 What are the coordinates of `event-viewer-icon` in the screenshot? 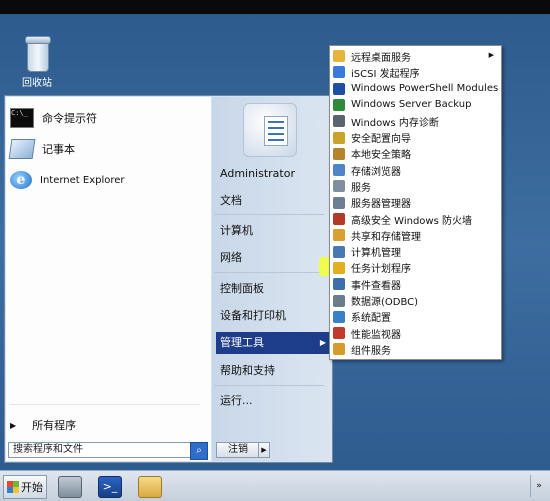 It's located at (339, 284).